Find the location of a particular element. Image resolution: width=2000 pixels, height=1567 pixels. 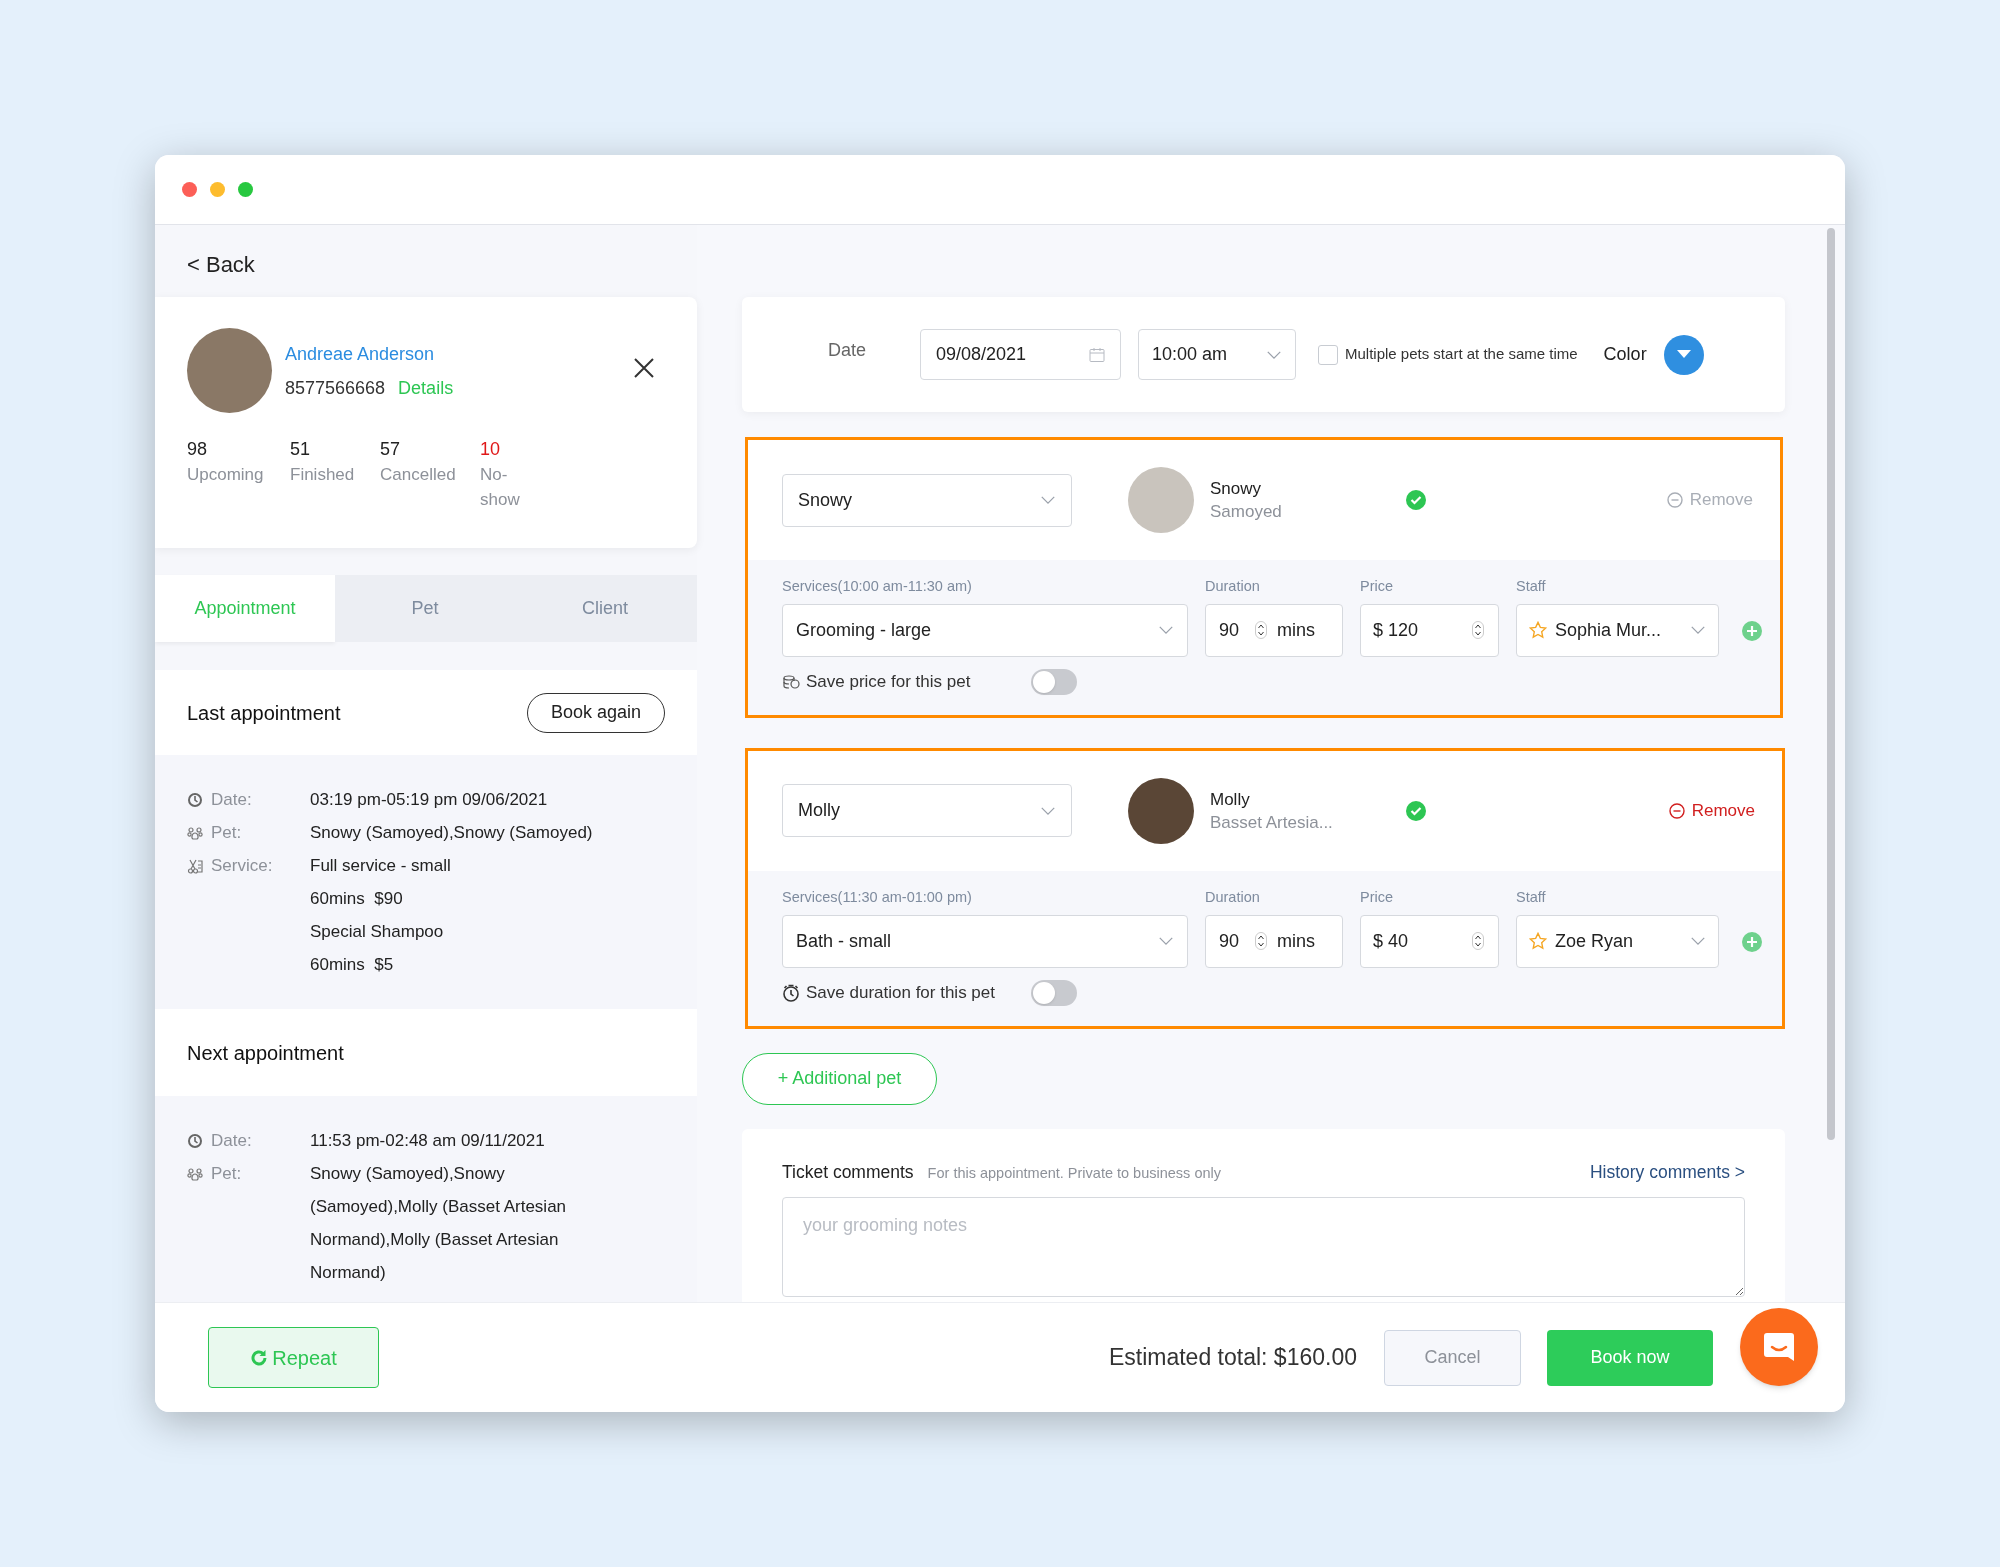

service-select: Bath - small is located at coordinates (985, 941).